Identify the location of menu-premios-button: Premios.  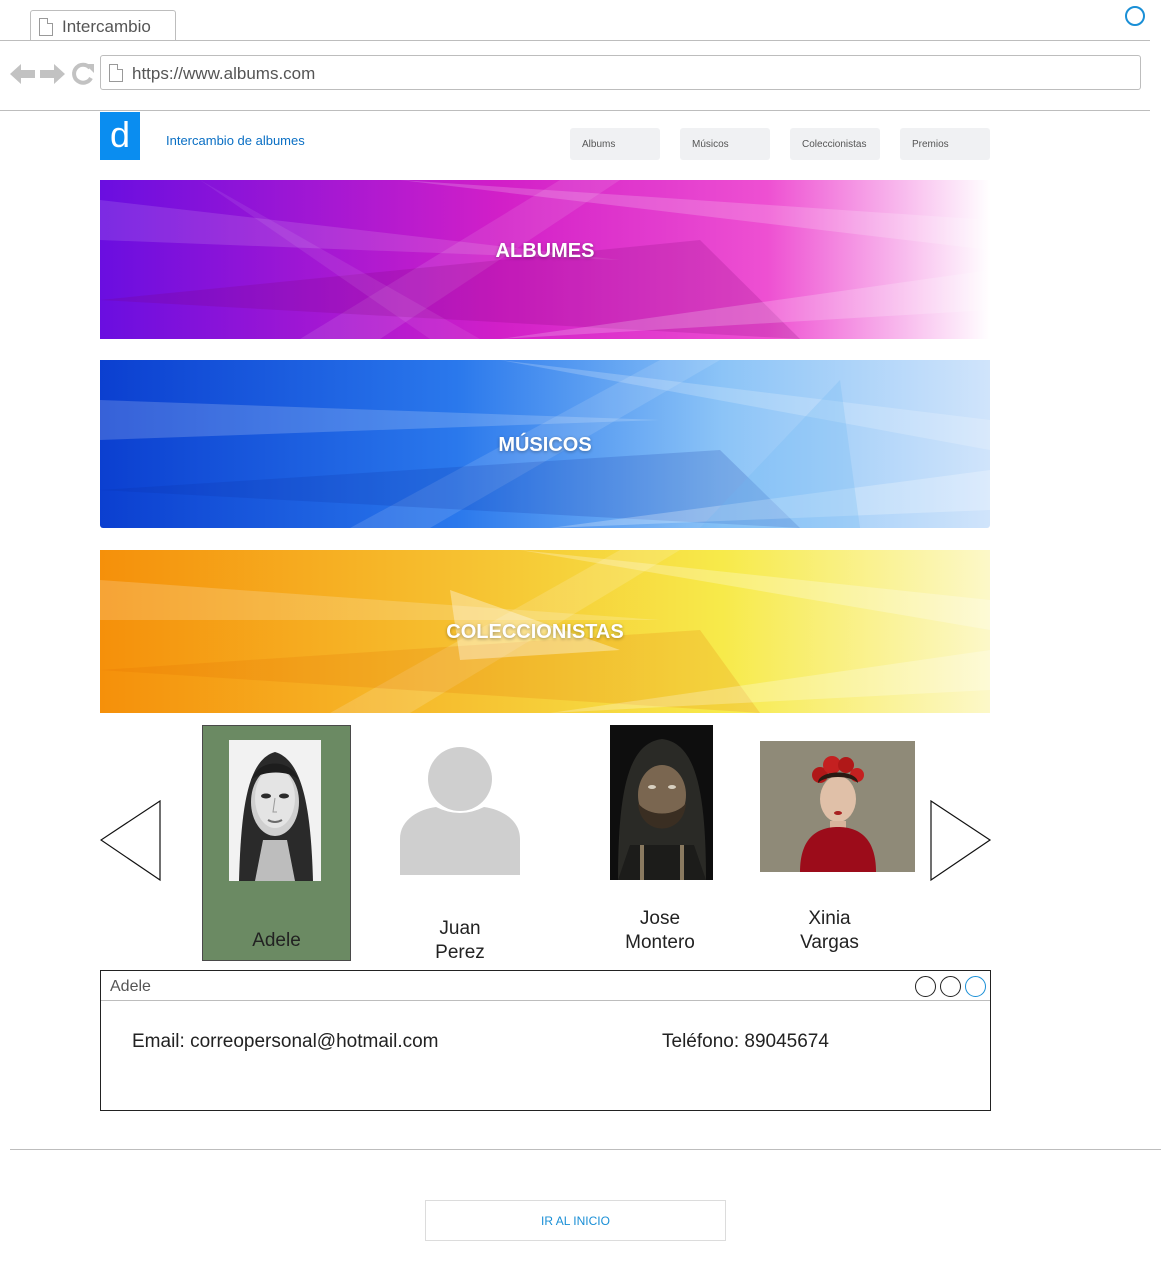
(945, 144).